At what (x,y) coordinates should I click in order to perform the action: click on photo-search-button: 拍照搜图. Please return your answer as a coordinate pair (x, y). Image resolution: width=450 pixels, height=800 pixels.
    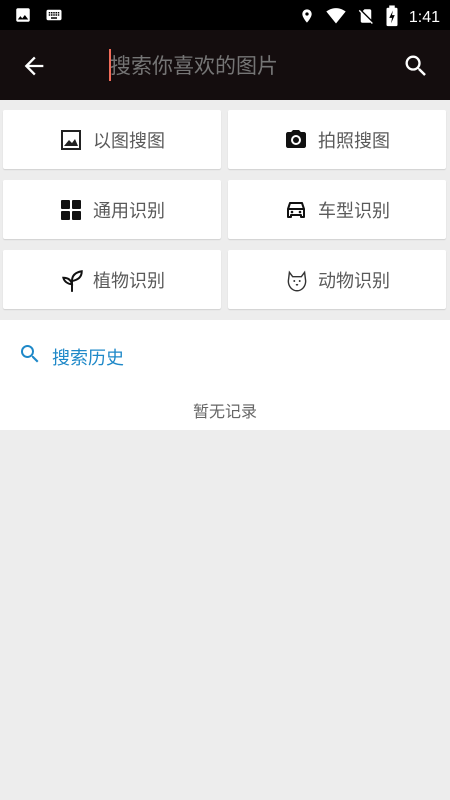
    Looking at the image, I should click on (337, 139).